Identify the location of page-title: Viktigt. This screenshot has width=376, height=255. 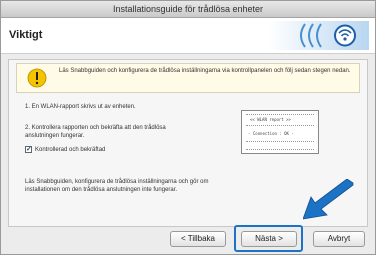
(26, 35).